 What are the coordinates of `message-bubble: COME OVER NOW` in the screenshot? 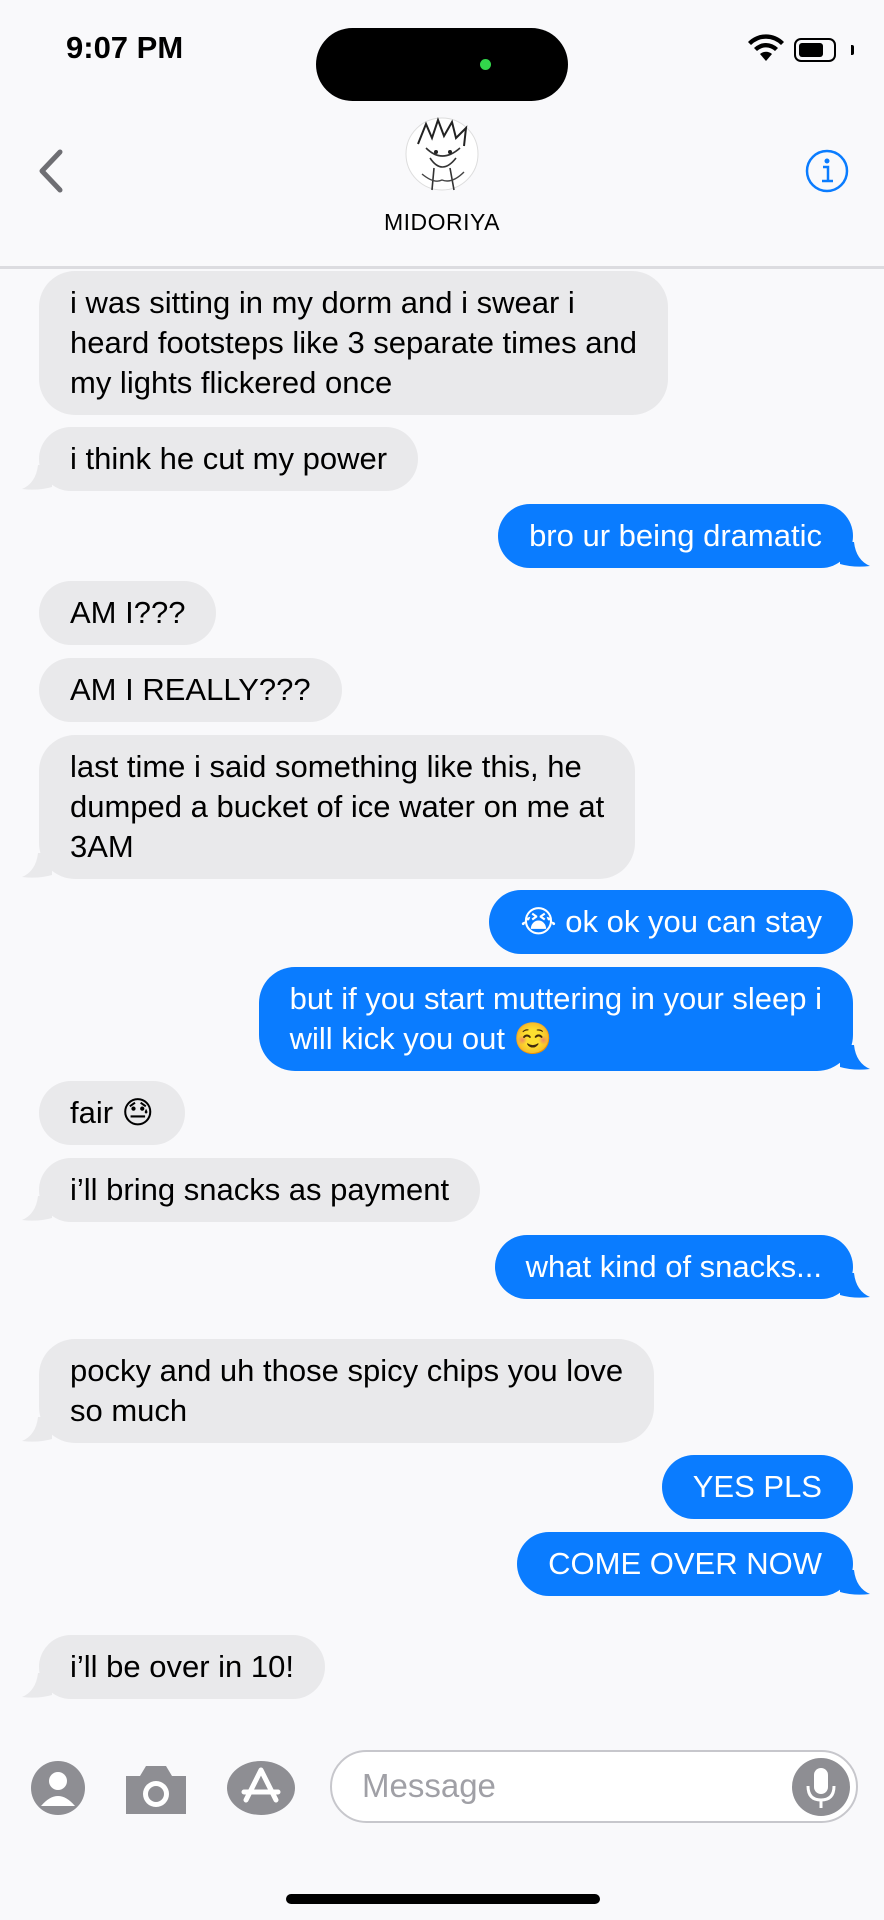 It's located at (685, 1564).